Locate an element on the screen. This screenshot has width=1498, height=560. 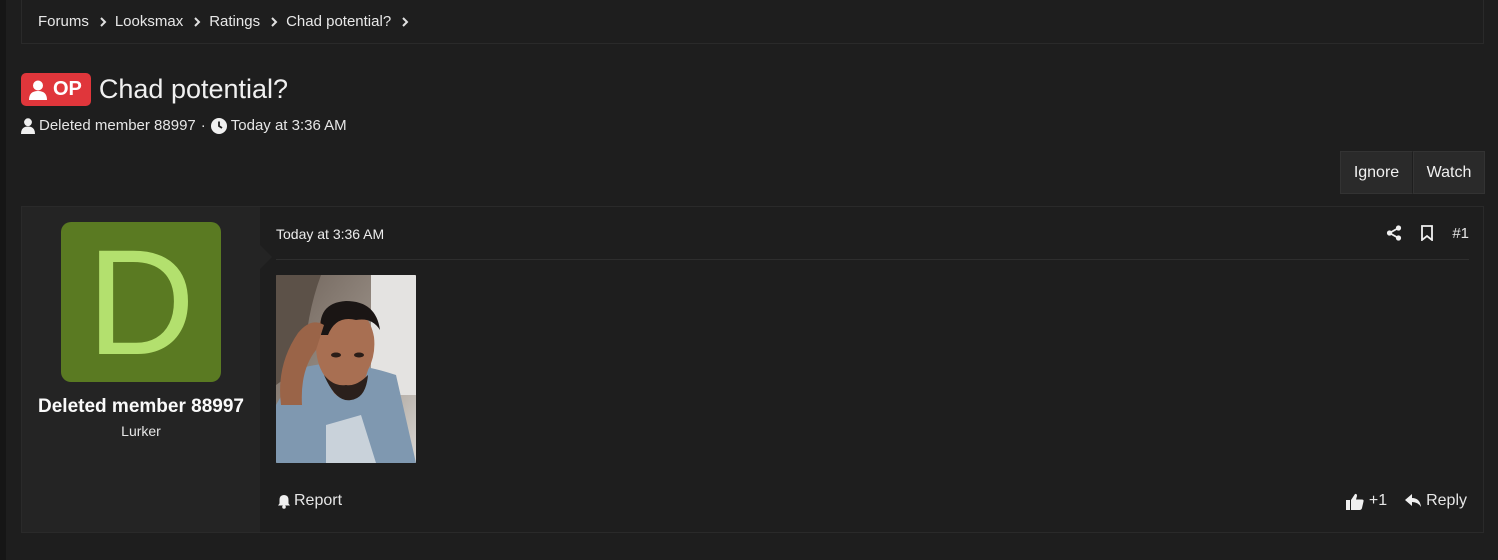
share-icon is located at coordinates (1394, 233).